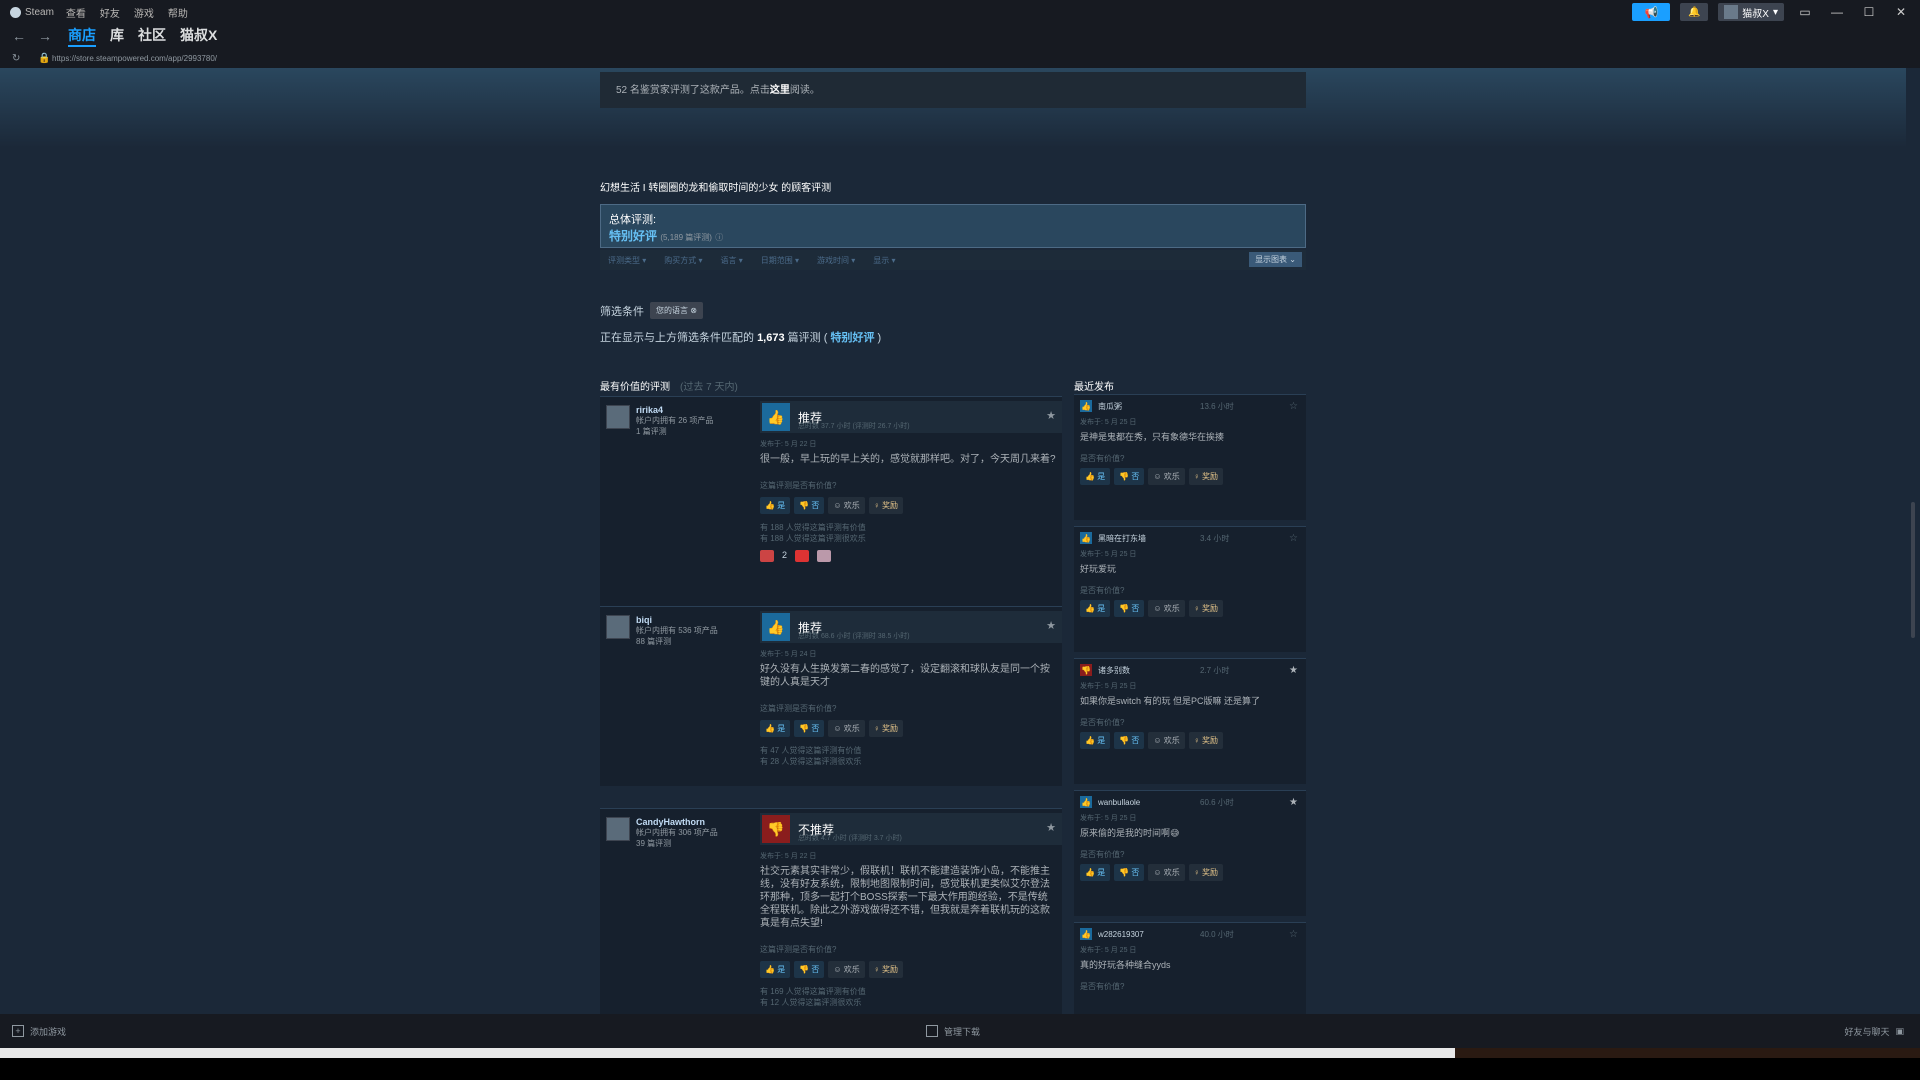  Describe the element at coordinates (1901, 12) in the screenshot. I see `close-icon: ✕` at that location.